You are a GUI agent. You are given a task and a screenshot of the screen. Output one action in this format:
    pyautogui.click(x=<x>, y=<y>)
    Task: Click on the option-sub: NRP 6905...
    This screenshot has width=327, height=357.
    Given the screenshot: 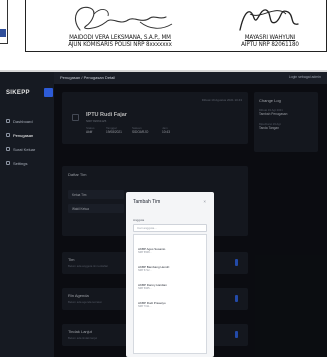 What is the action you would take?
    pyautogui.click(x=145, y=288)
    